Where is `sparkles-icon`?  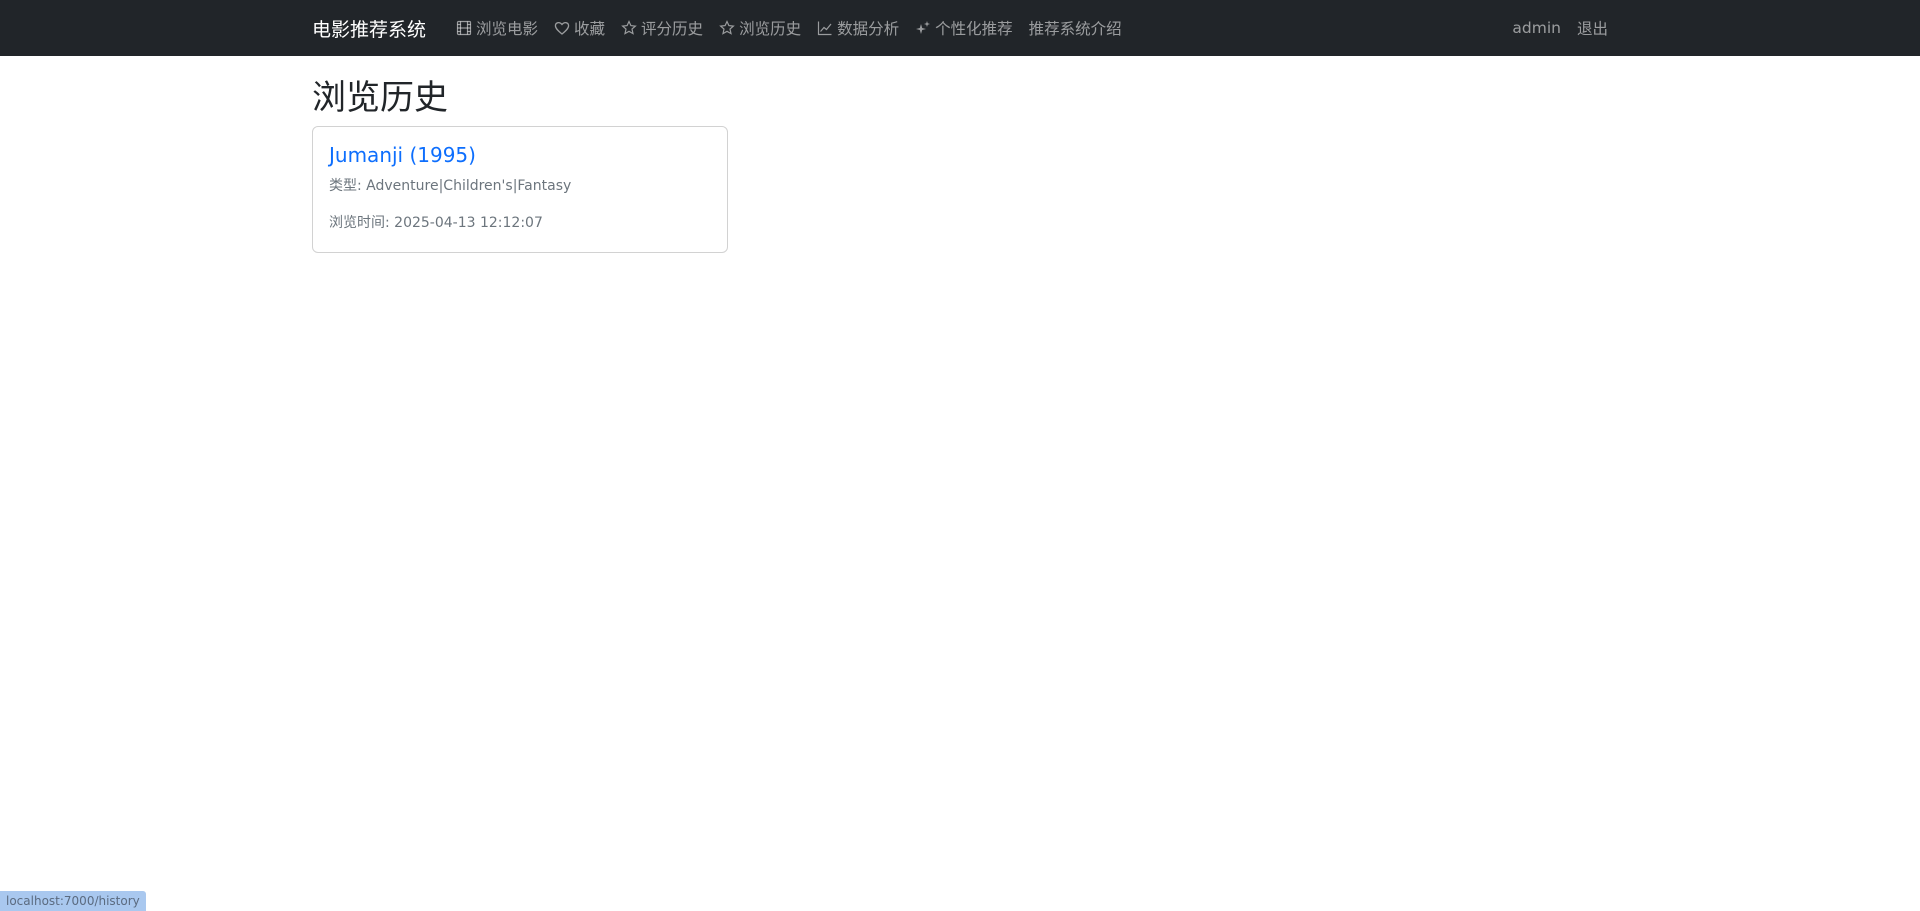 sparkles-icon is located at coordinates (923, 28).